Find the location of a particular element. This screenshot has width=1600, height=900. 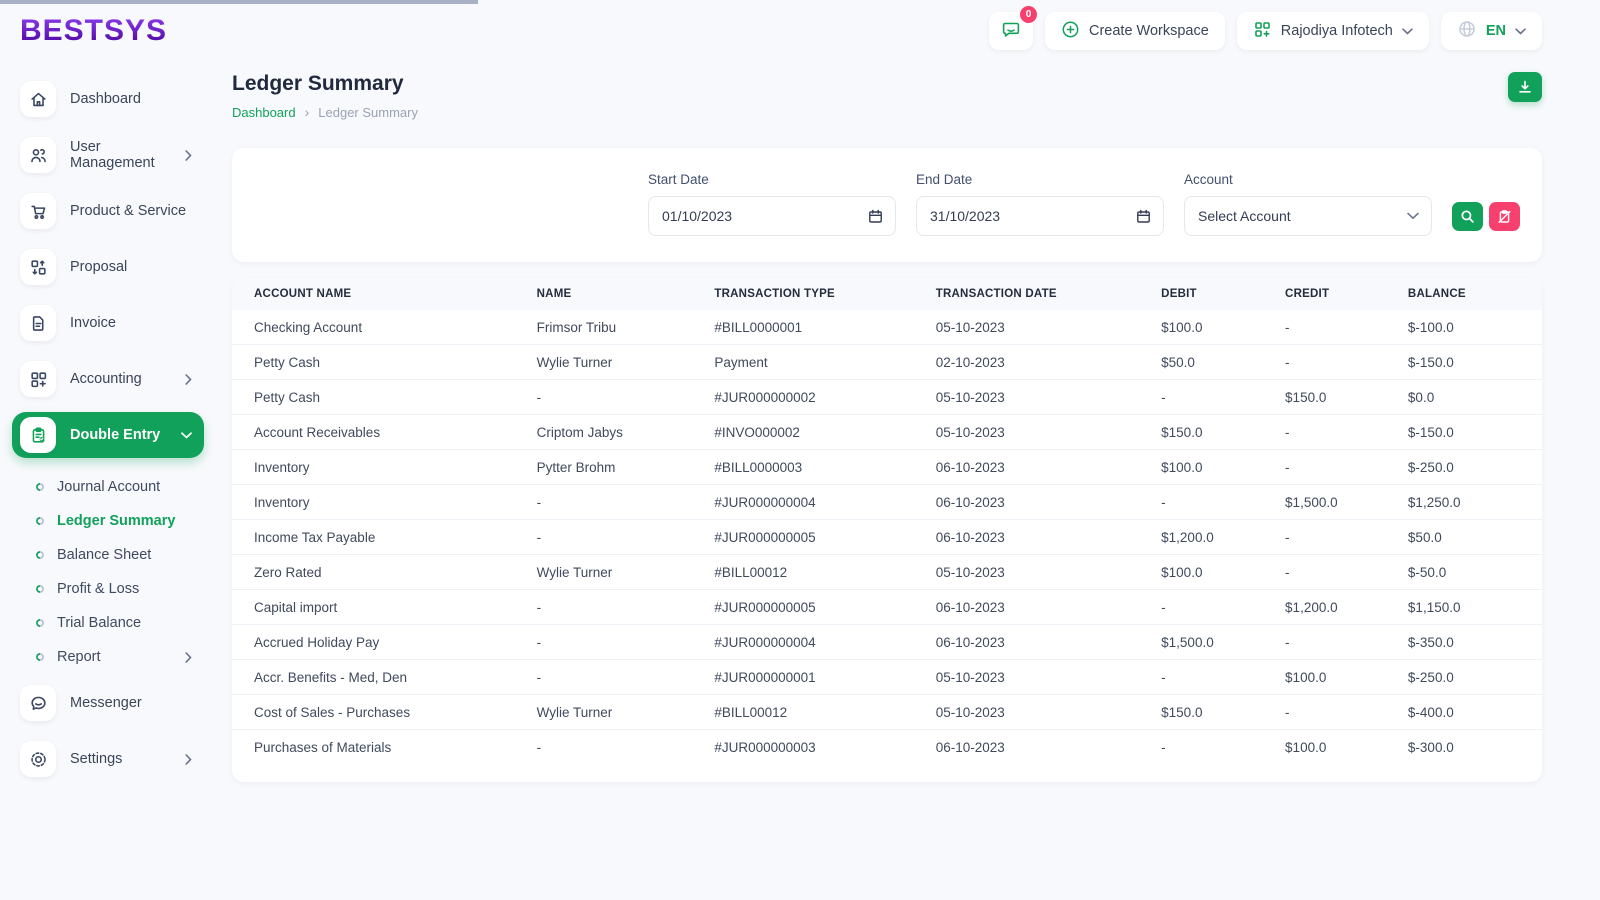

table-cell: Frimsor Tribu is located at coordinates (625, 327).